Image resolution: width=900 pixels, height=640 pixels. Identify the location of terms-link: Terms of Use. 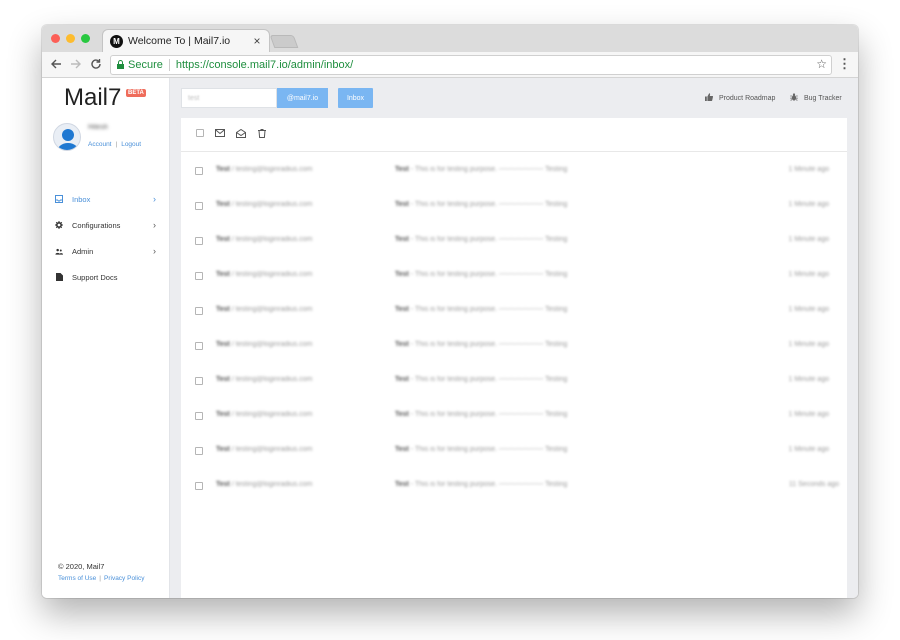
(77, 578).